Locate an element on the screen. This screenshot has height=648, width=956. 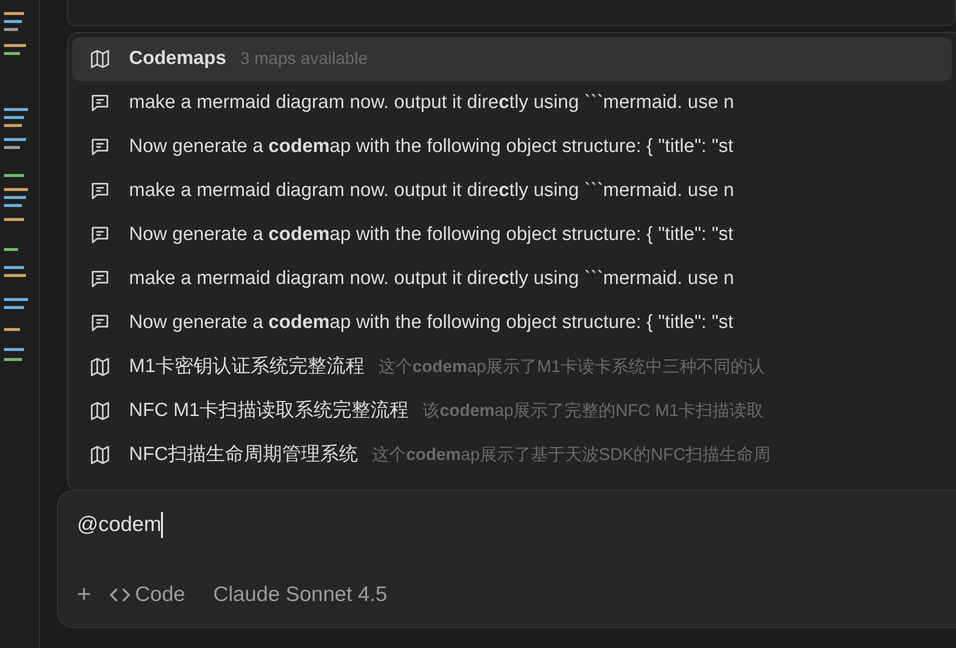
suggestion-item: M1卡密钥认证系统完整流程 这个codemap展示了M1卡读卡系统中三种不同的认 is located at coordinates (512, 367).